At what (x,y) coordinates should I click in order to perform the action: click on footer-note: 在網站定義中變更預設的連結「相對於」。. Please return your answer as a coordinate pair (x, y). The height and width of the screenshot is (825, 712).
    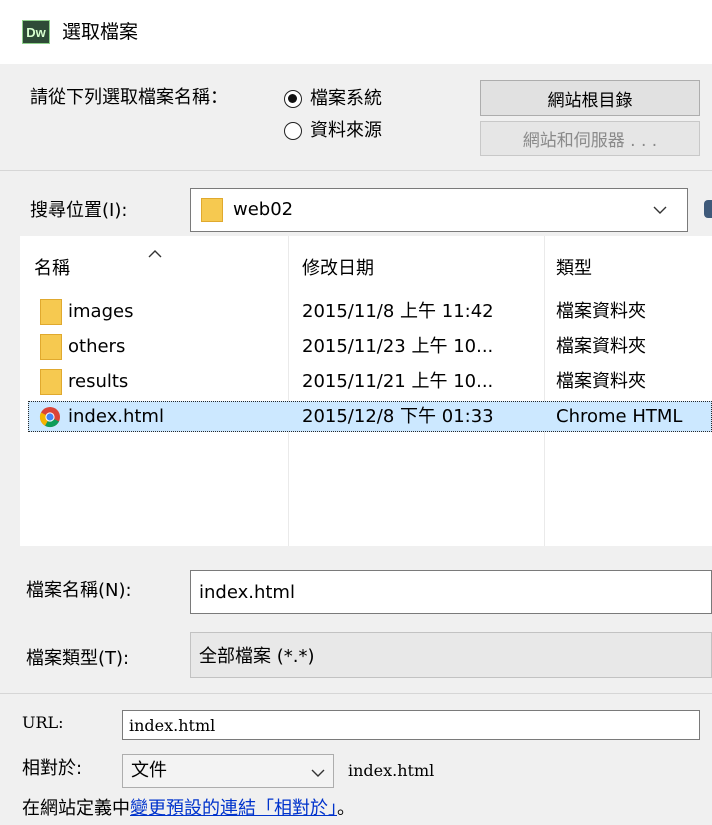
    Looking at the image, I should click on (188, 809).